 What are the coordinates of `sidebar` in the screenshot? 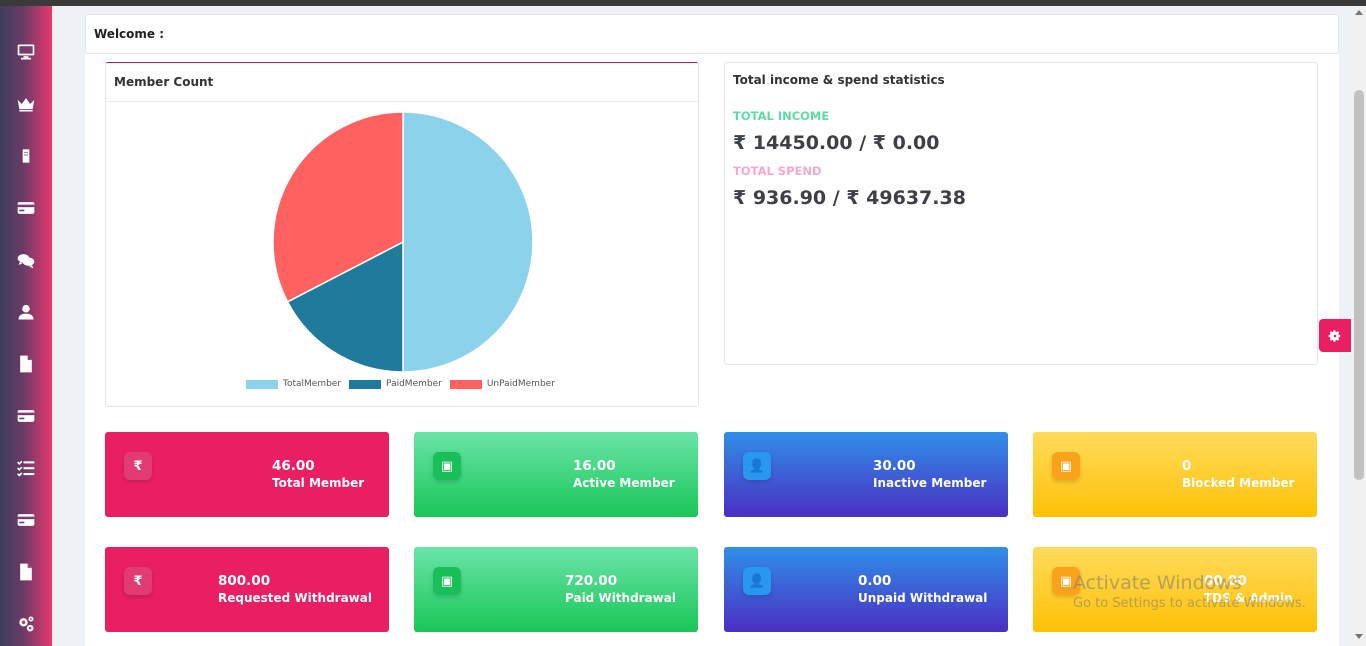 It's located at (26, 326).